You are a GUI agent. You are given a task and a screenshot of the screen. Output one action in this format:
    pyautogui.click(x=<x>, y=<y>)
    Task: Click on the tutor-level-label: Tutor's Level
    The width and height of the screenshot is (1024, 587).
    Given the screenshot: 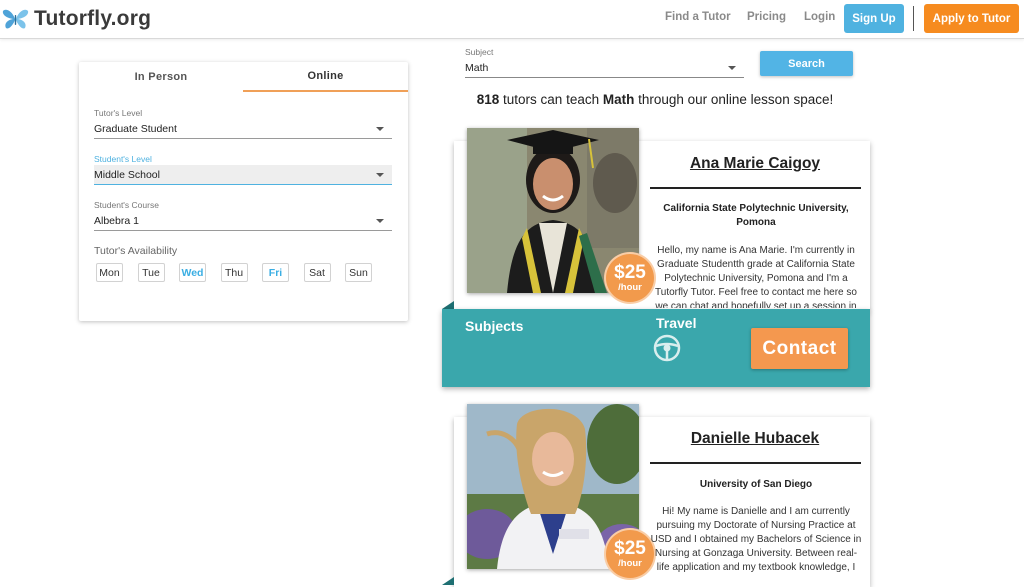 What is the action you would take?
    pyautogui.click(x=118, y=113)
    